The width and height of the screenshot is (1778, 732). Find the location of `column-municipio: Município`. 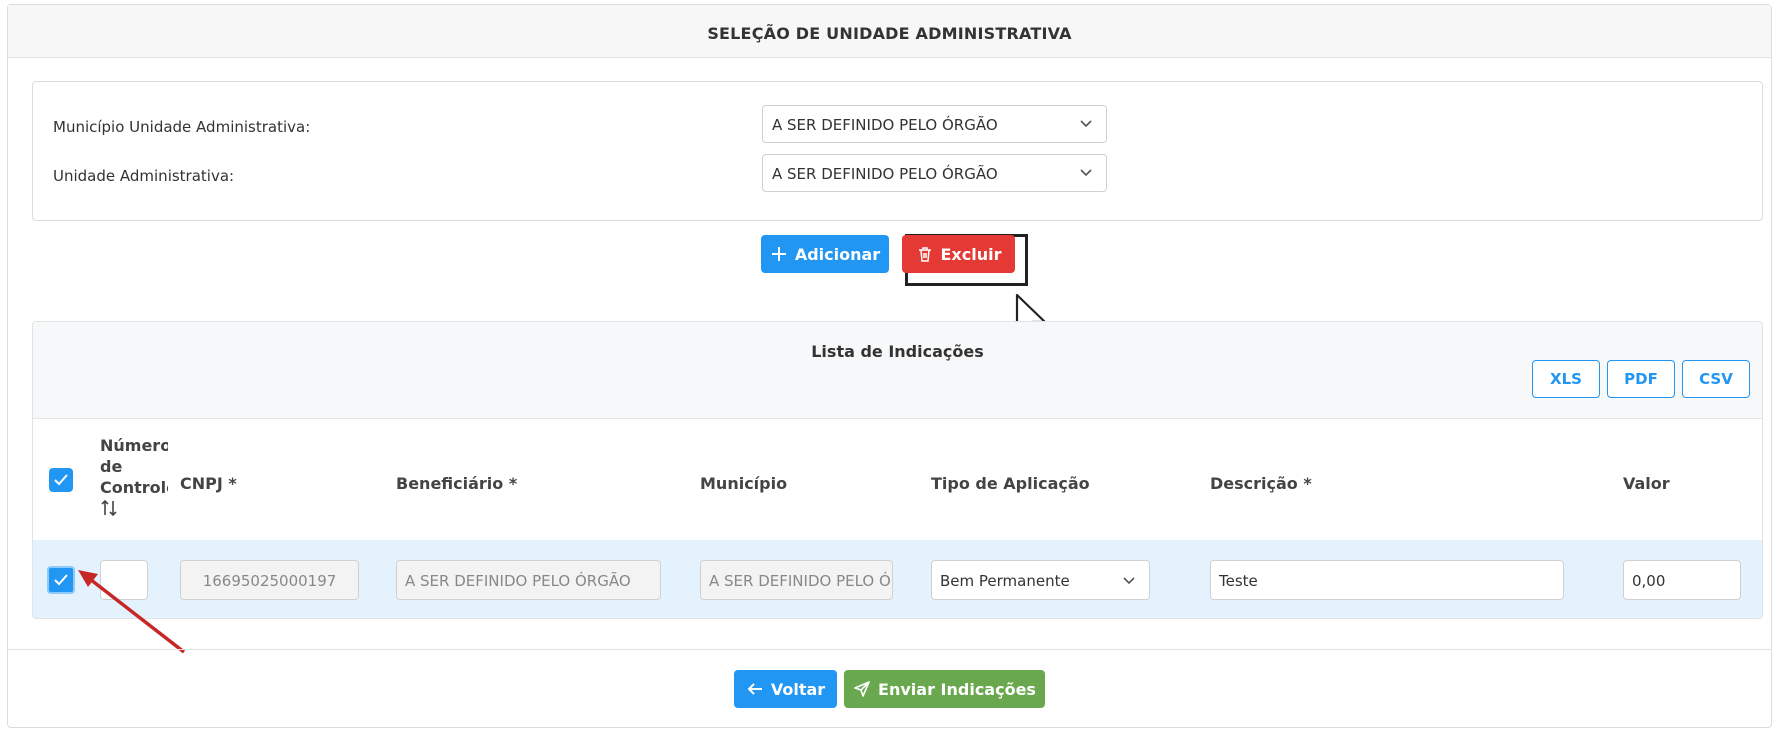

column-municipio: Município is located at coordinates (743, 483).